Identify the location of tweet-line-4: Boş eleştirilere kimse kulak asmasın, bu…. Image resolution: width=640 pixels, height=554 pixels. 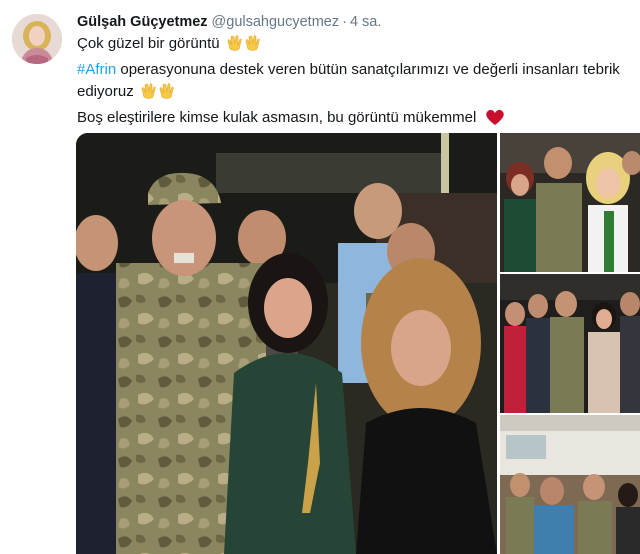
(297, 120).